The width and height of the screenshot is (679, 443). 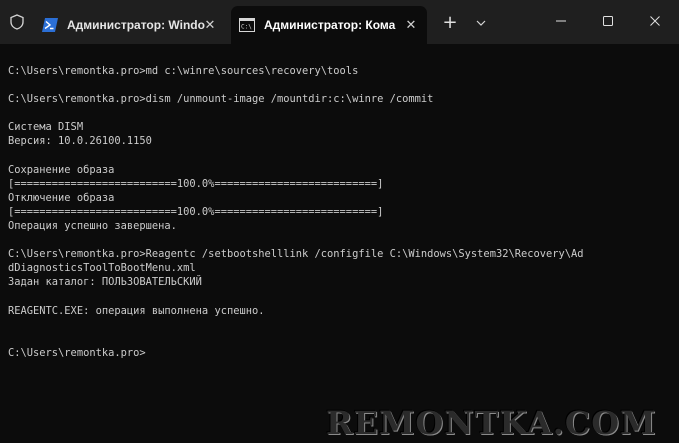 I want to click on tab-command-prompt-label: Администратор: Кома, so click(x=330, y=25).